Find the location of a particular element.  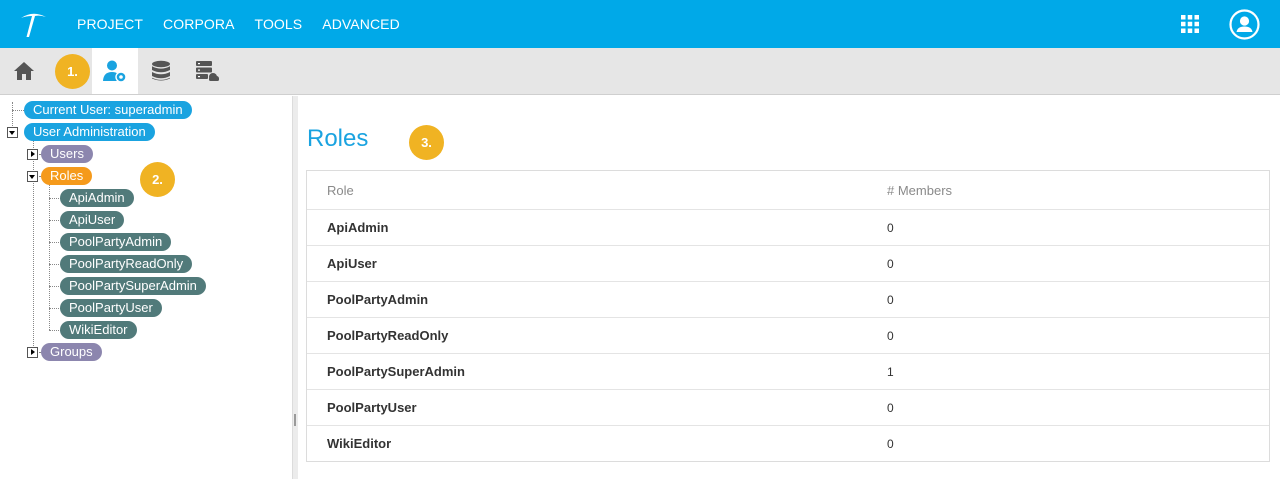

role-name: PoolPartyAdmin is located at coordinates (378, 299).